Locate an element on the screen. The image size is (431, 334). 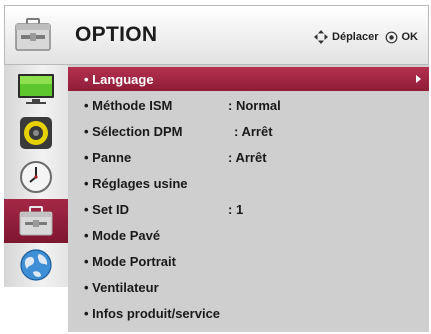
menu-item-ism-method: • Méthode ISM : Normal is located at coordinates (248, 105).